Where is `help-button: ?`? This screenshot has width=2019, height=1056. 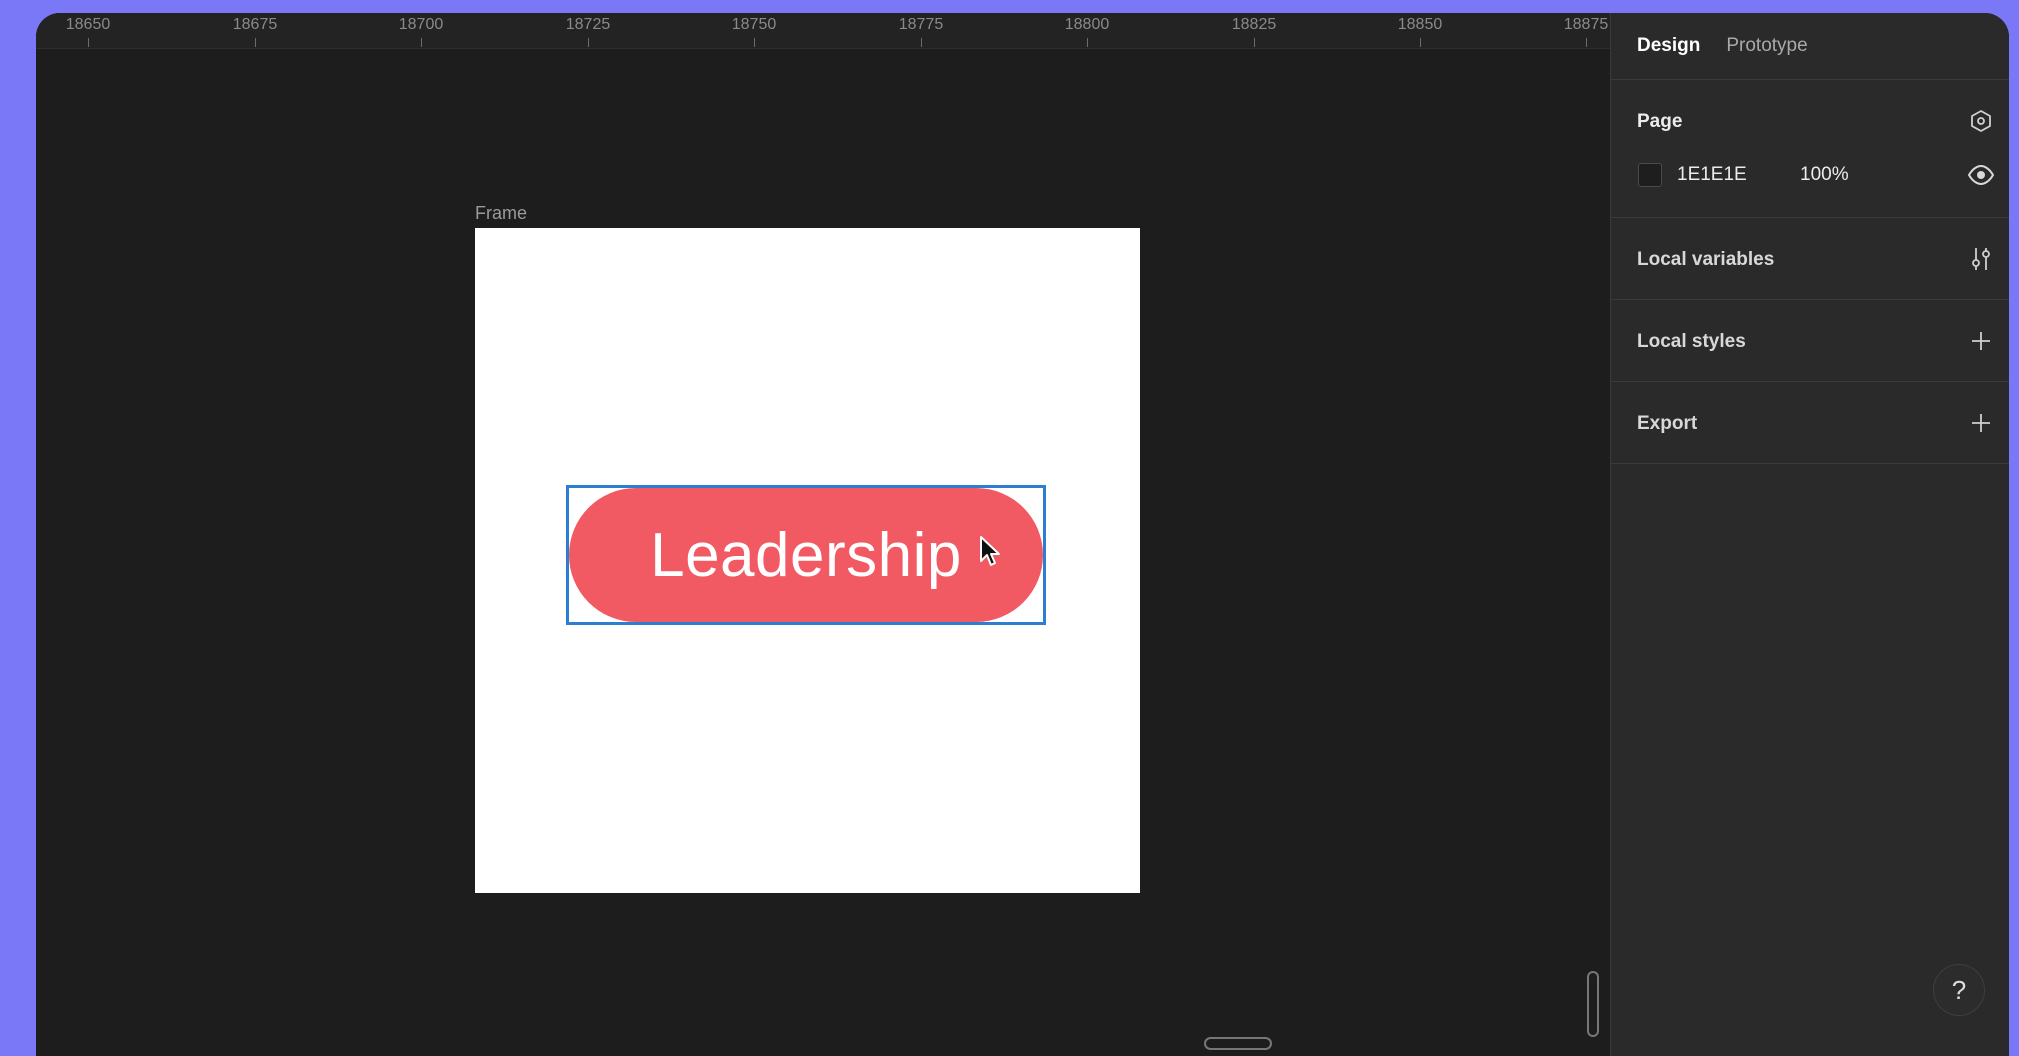 help-button: ? is located at coordinates (1959, 990).